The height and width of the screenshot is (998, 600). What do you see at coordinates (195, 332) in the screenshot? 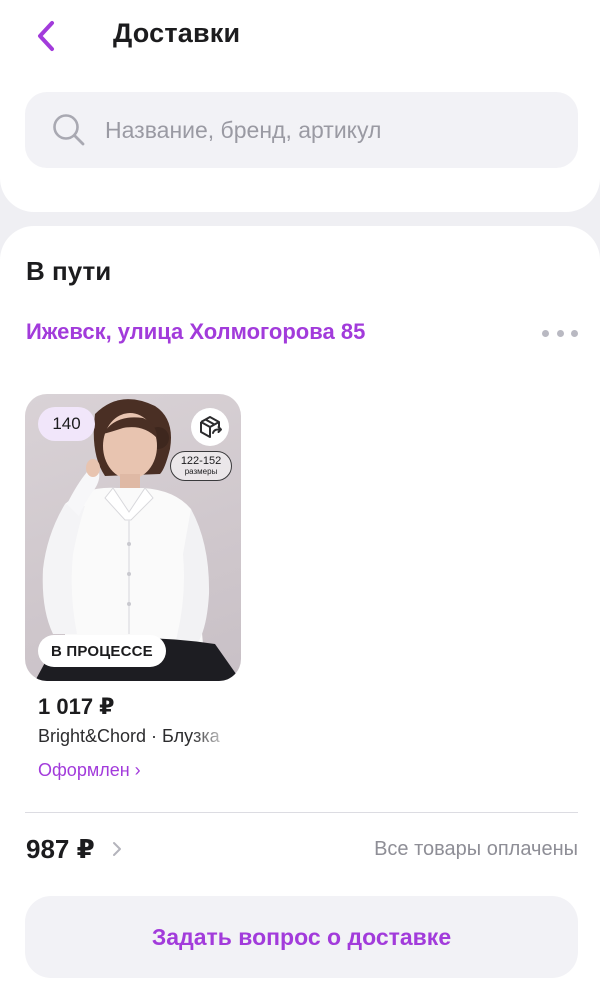
I see `delivery-address: Ижевск, улица Холмогорова 85` at bounding box center [195, 332].